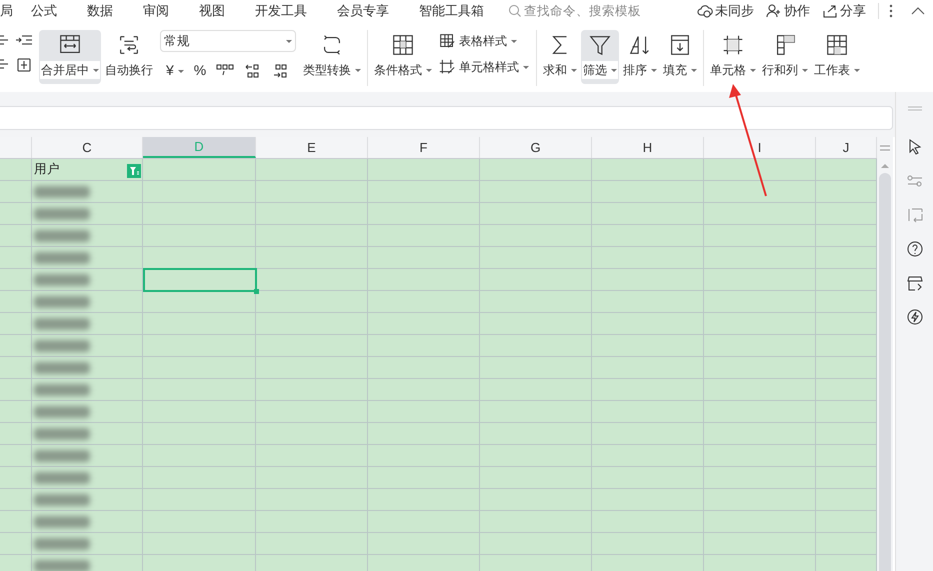 This screenshot has height=571, width=933. I want to click on percent-button: %, so click(200, 70).